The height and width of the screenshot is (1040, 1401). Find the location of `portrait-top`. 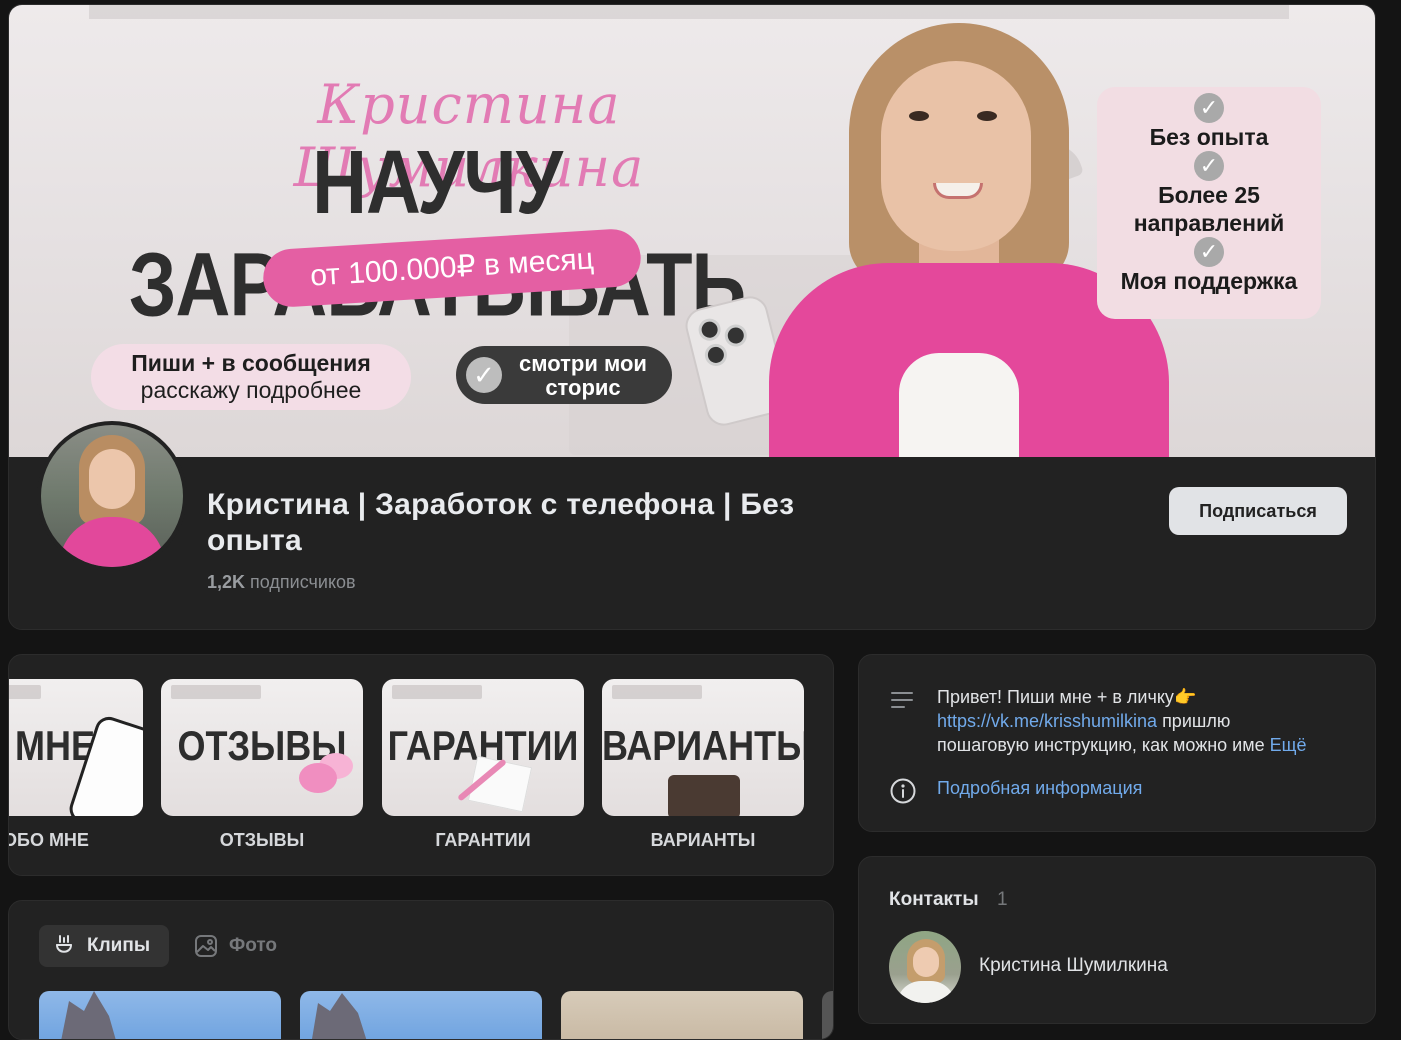

portrait-top is located at coordinates (959, 405).